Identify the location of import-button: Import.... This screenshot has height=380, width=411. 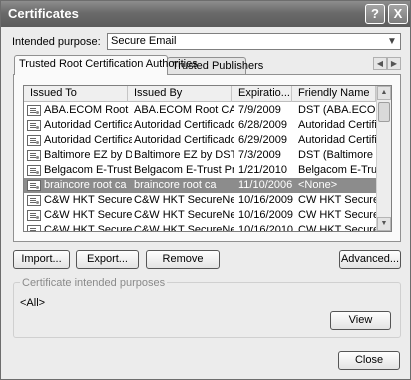
(41, 259).